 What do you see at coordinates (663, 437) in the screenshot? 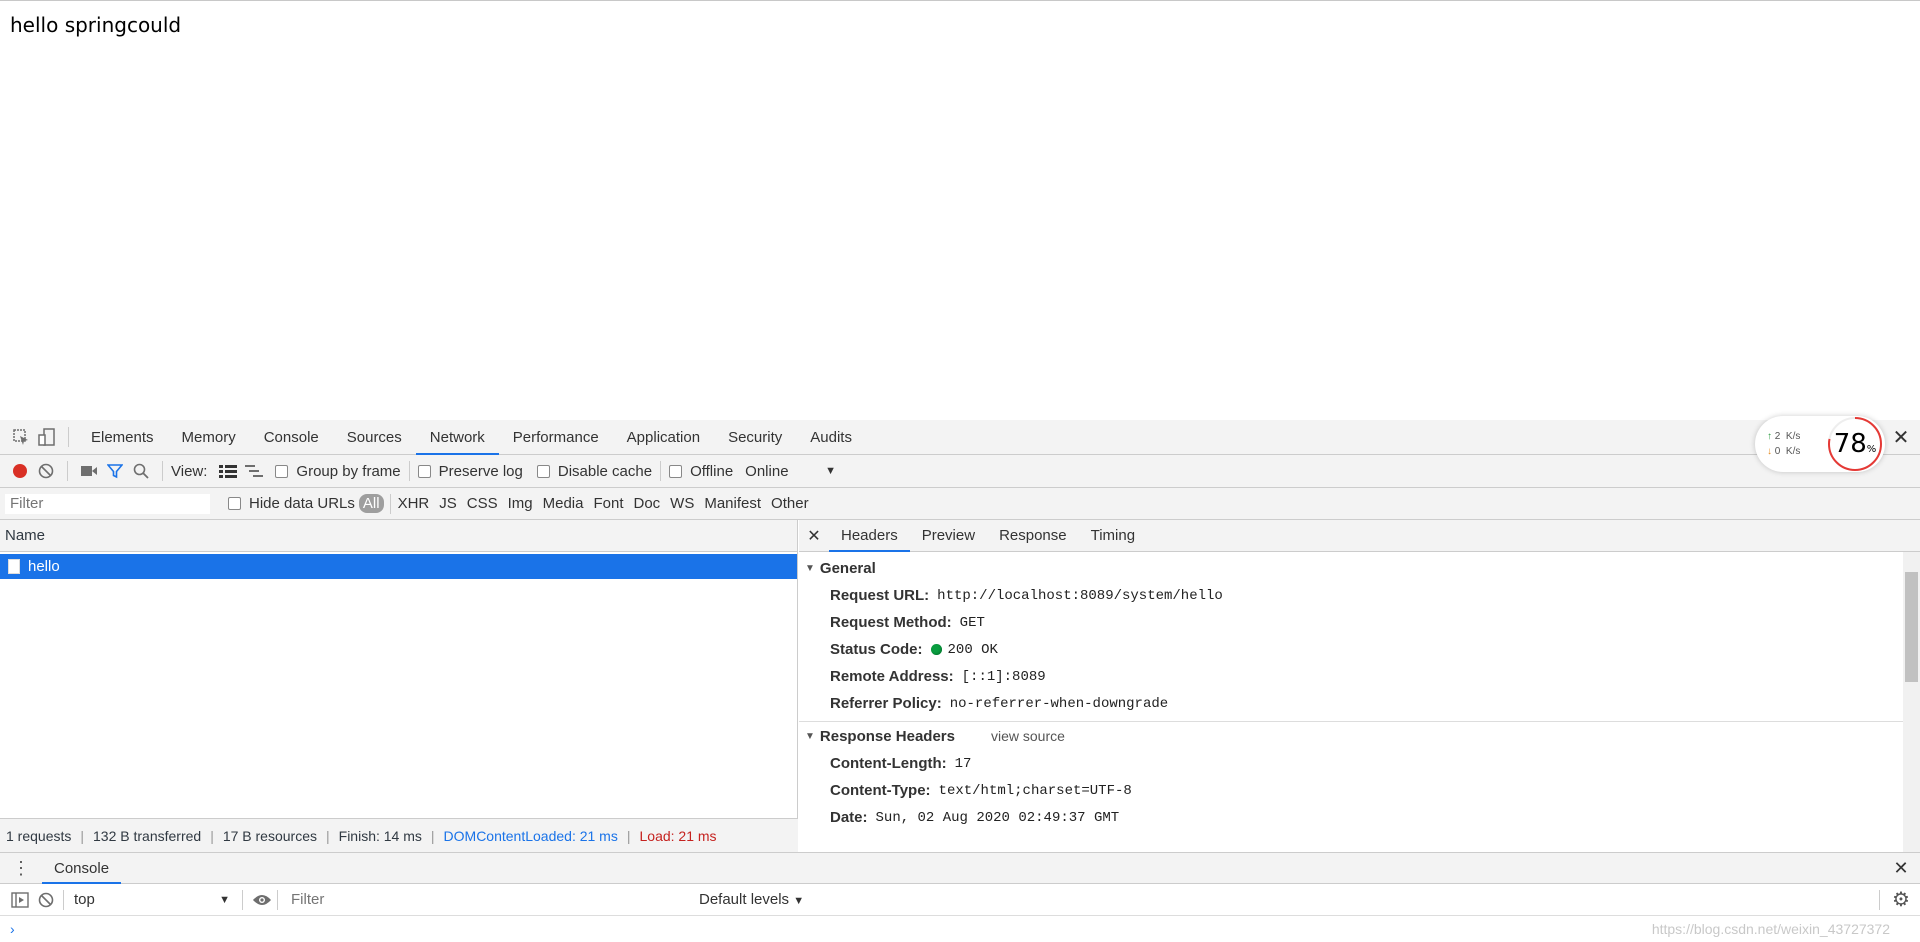
I see `tab-application: Application` at bounding box center [663, 437].